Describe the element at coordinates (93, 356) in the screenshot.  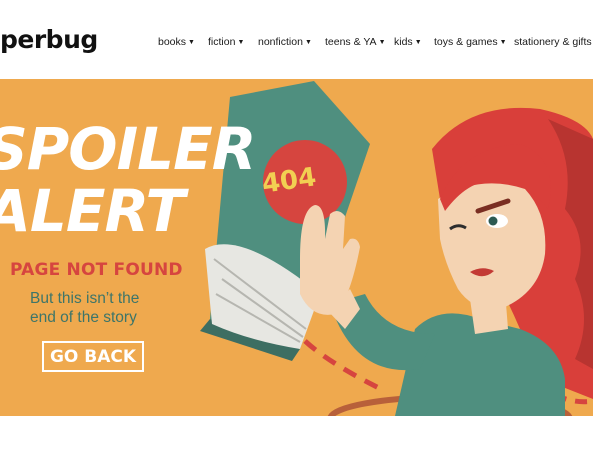
I see `go-back-button: GO BACK` at that location.